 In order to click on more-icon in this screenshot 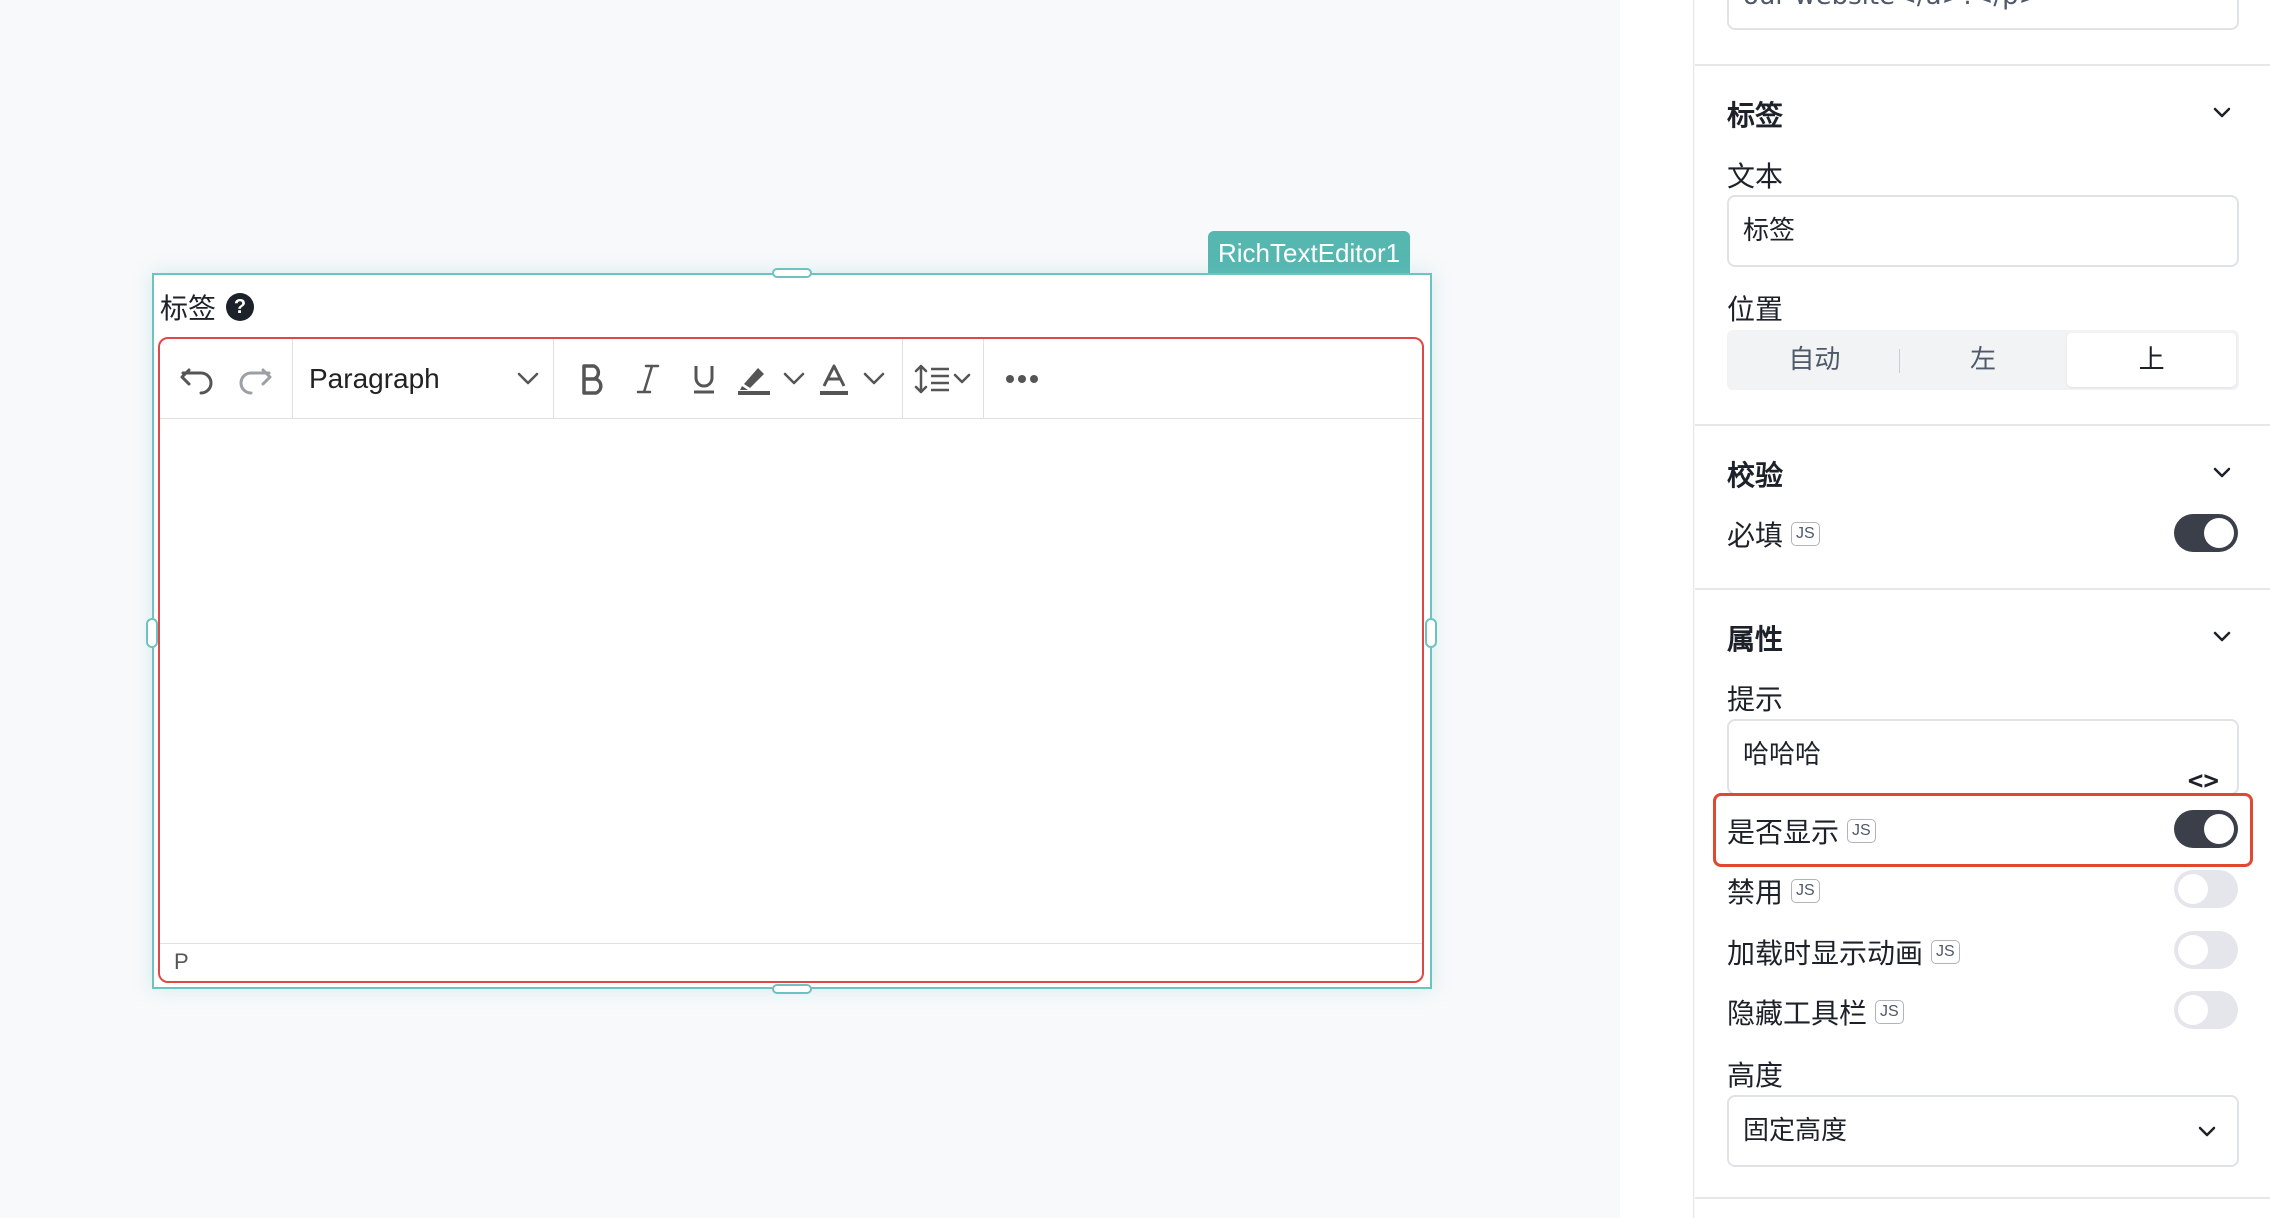, I will do `click(1022, 379)`.